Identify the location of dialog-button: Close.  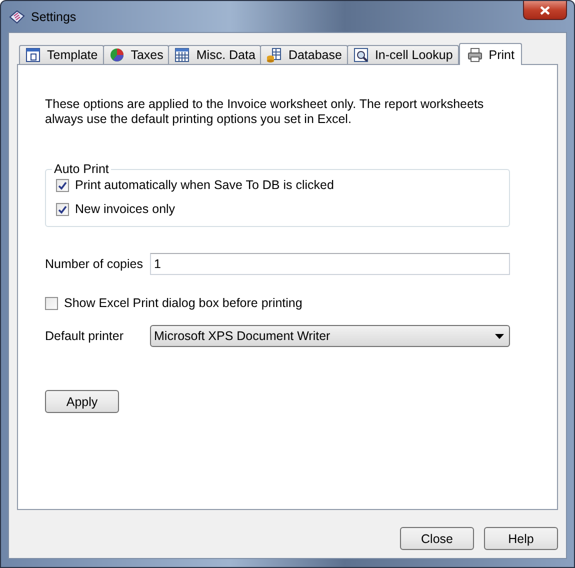
(437, 538).